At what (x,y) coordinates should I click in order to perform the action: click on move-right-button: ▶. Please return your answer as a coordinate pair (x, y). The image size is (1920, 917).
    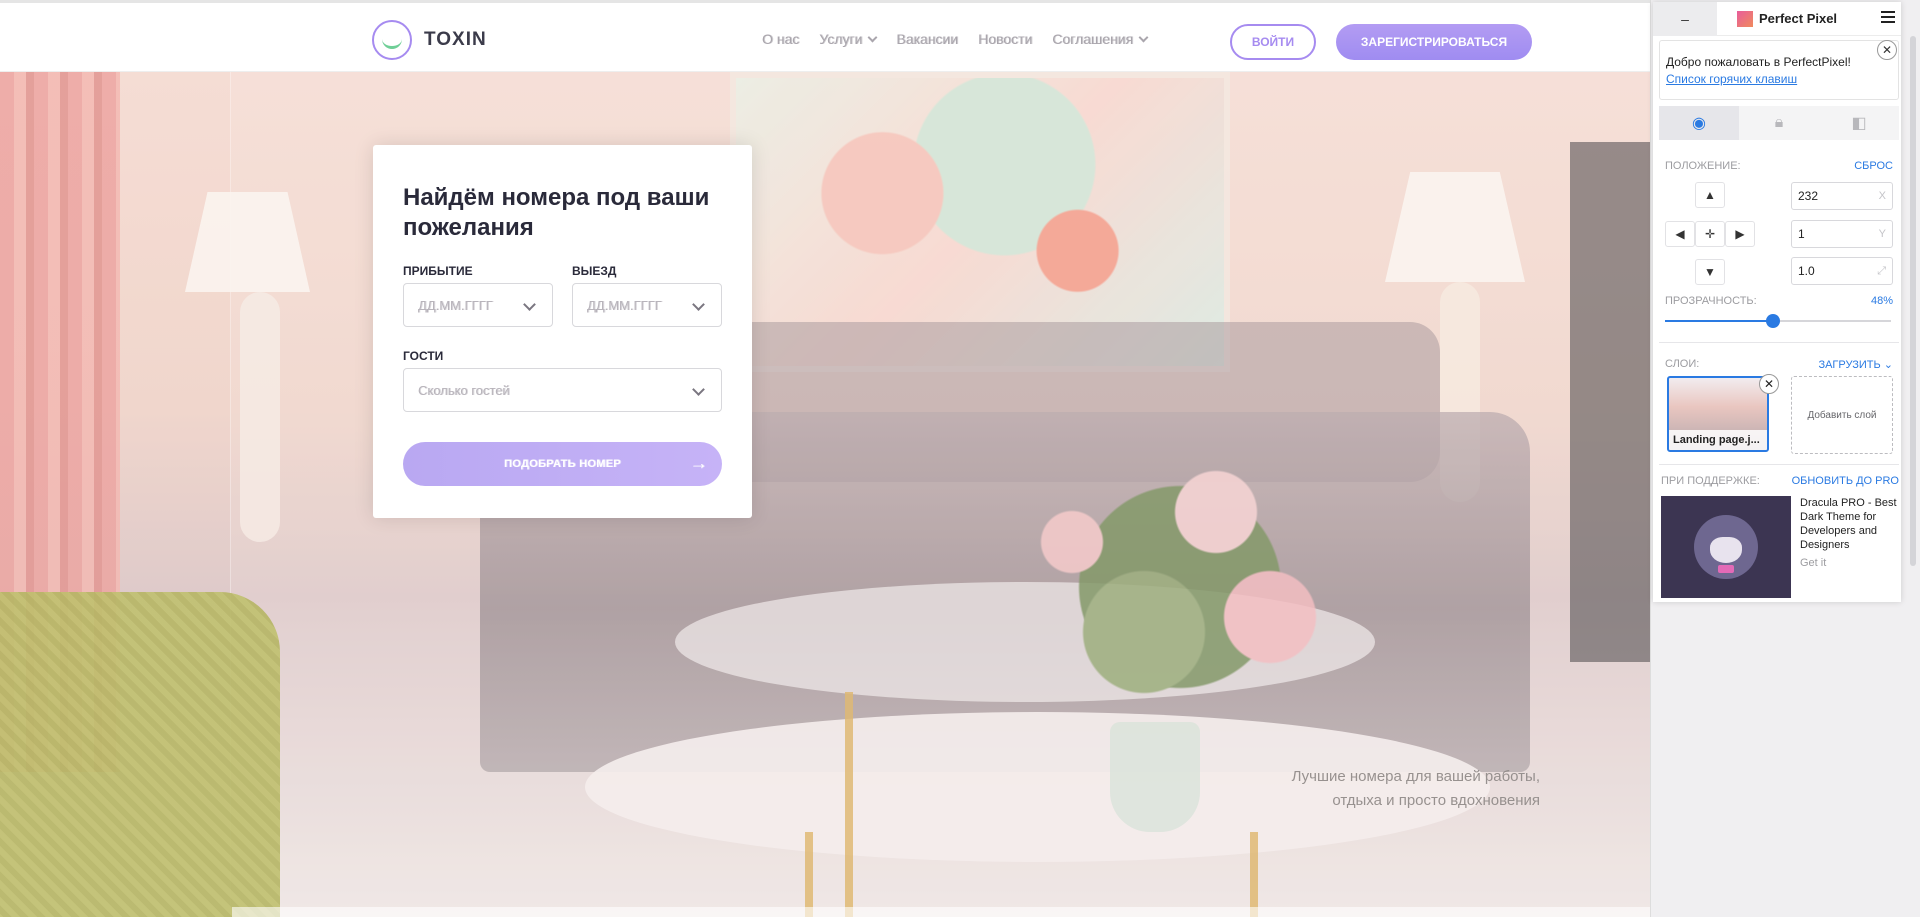
    Looking at the image, I should click on (1740, 234).